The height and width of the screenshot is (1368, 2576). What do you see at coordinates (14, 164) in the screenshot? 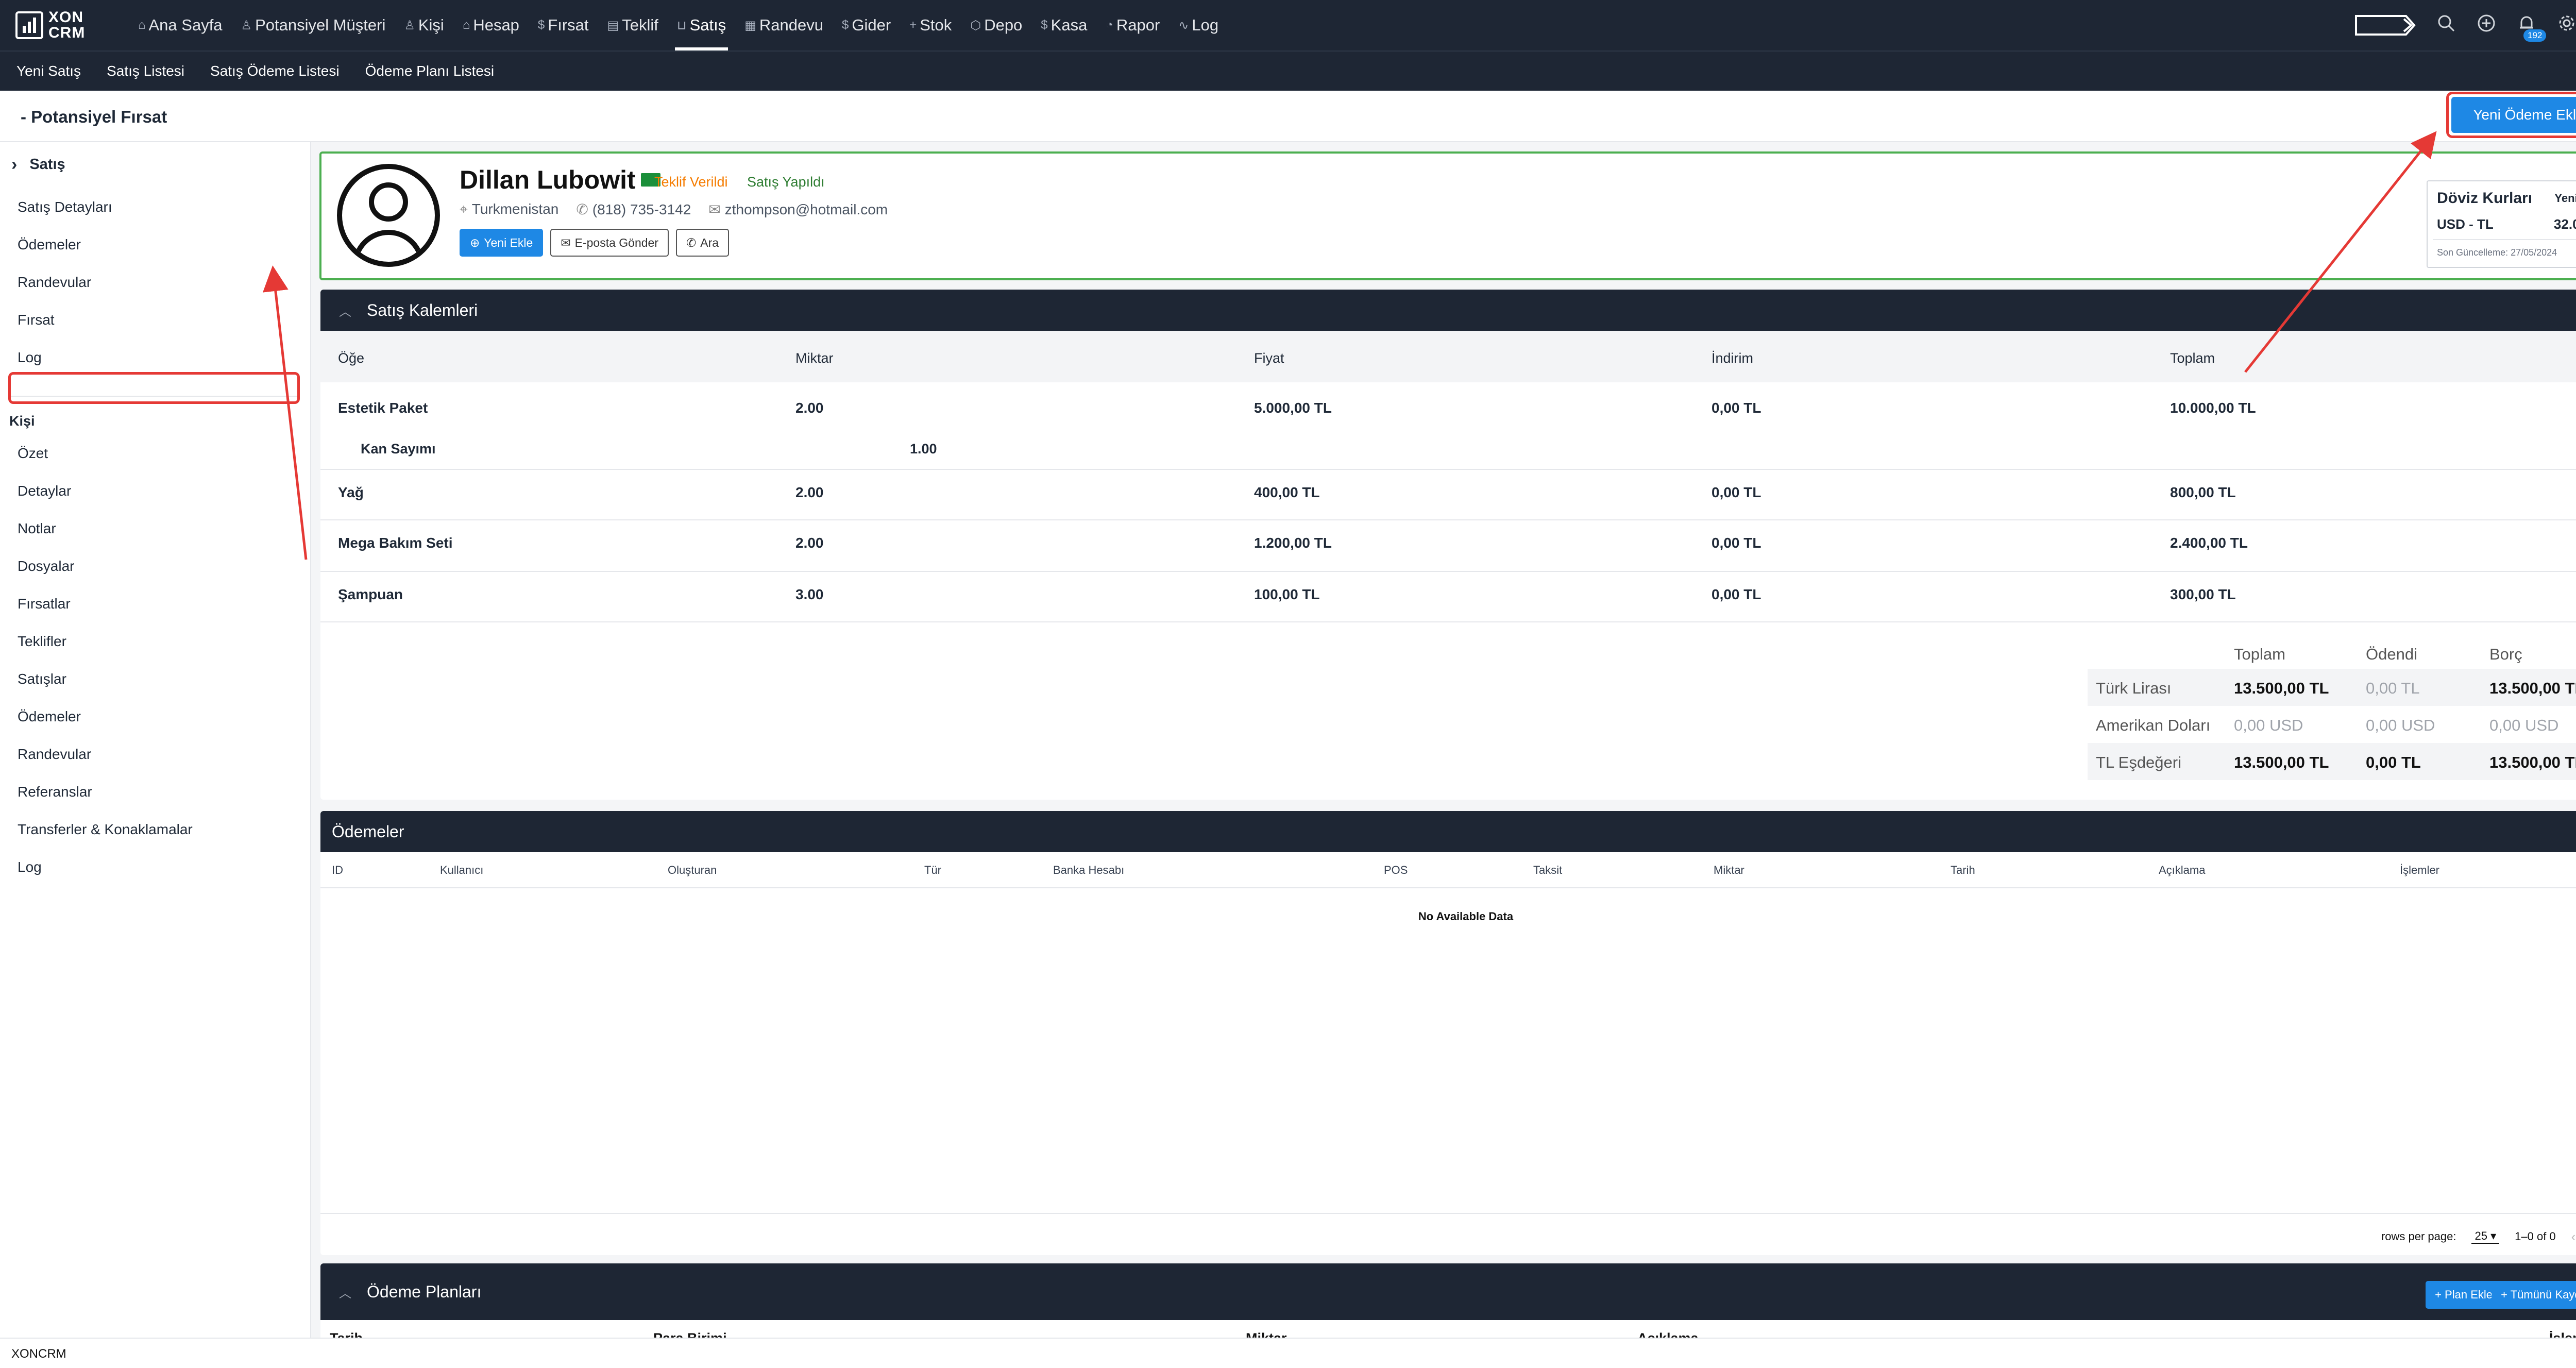
I see `chevron-right-icon: ›` at bounding box center [14, 164].